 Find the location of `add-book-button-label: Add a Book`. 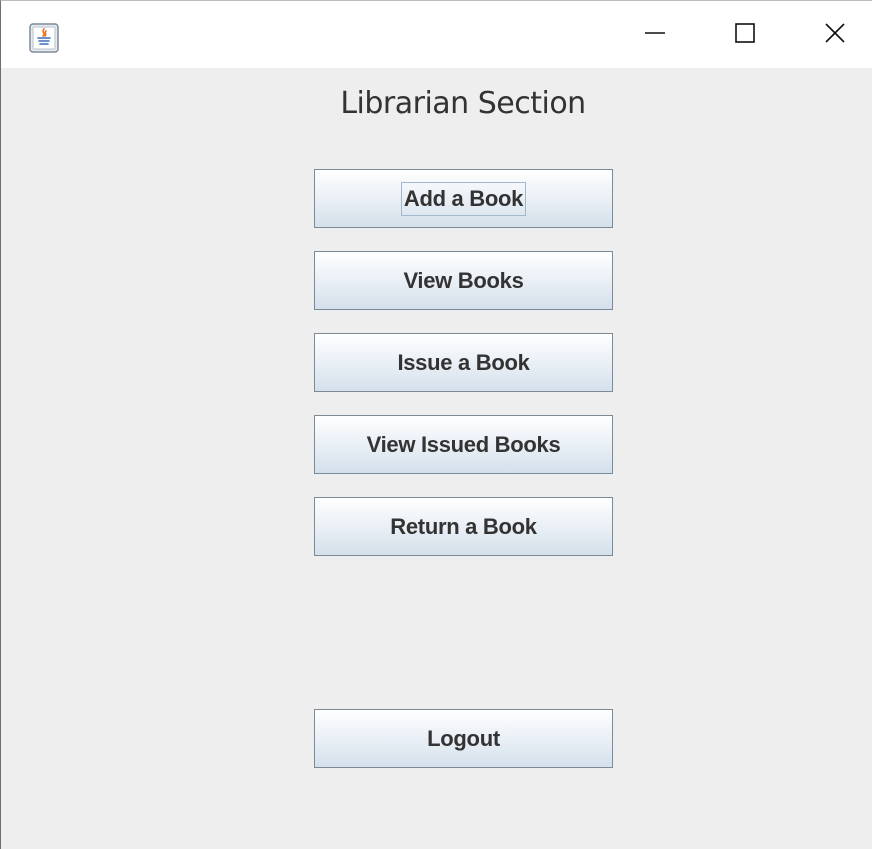

add-book-button-label: Add a Book is located at coordinates (463, 198).